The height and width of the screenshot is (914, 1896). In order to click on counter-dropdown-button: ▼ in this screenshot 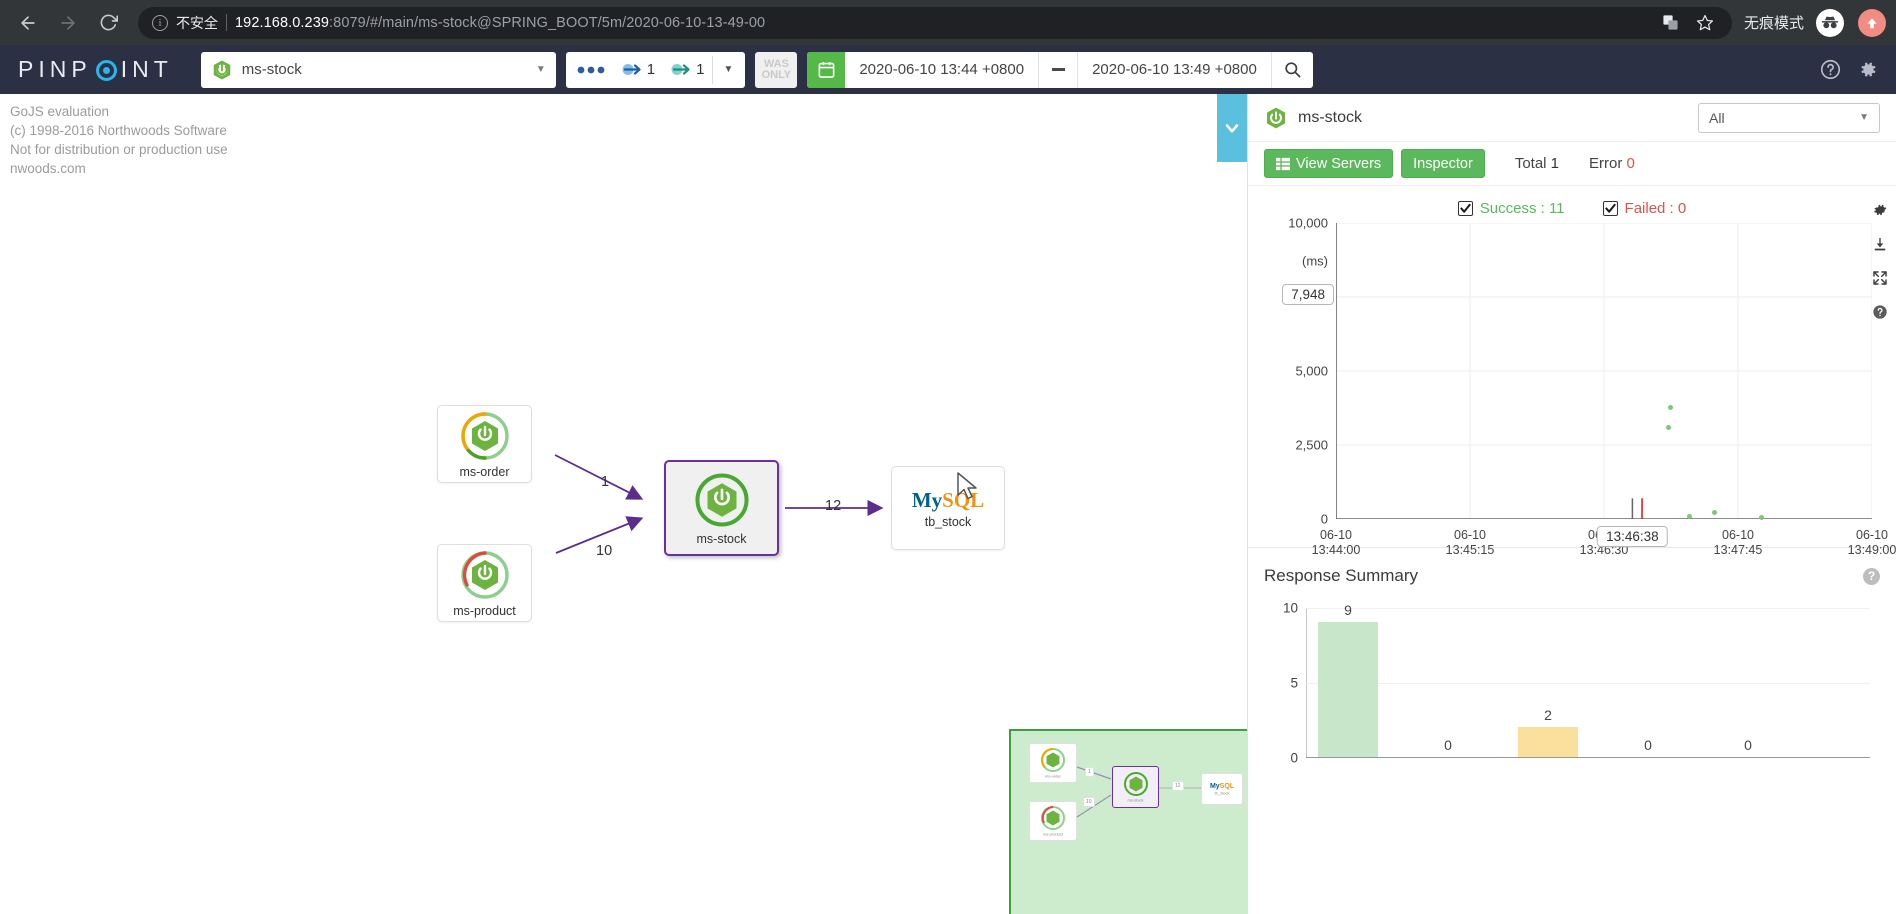, I will do `click(728, 69)`.